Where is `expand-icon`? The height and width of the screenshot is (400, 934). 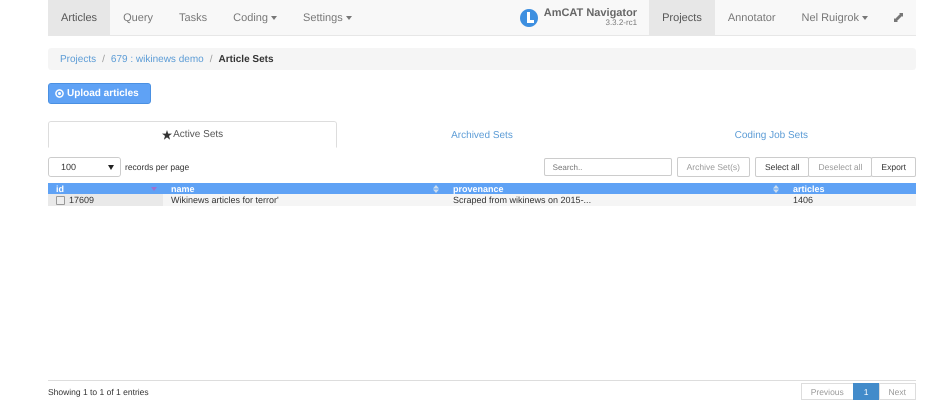 expand-icon is located at coordinates (898, 17).